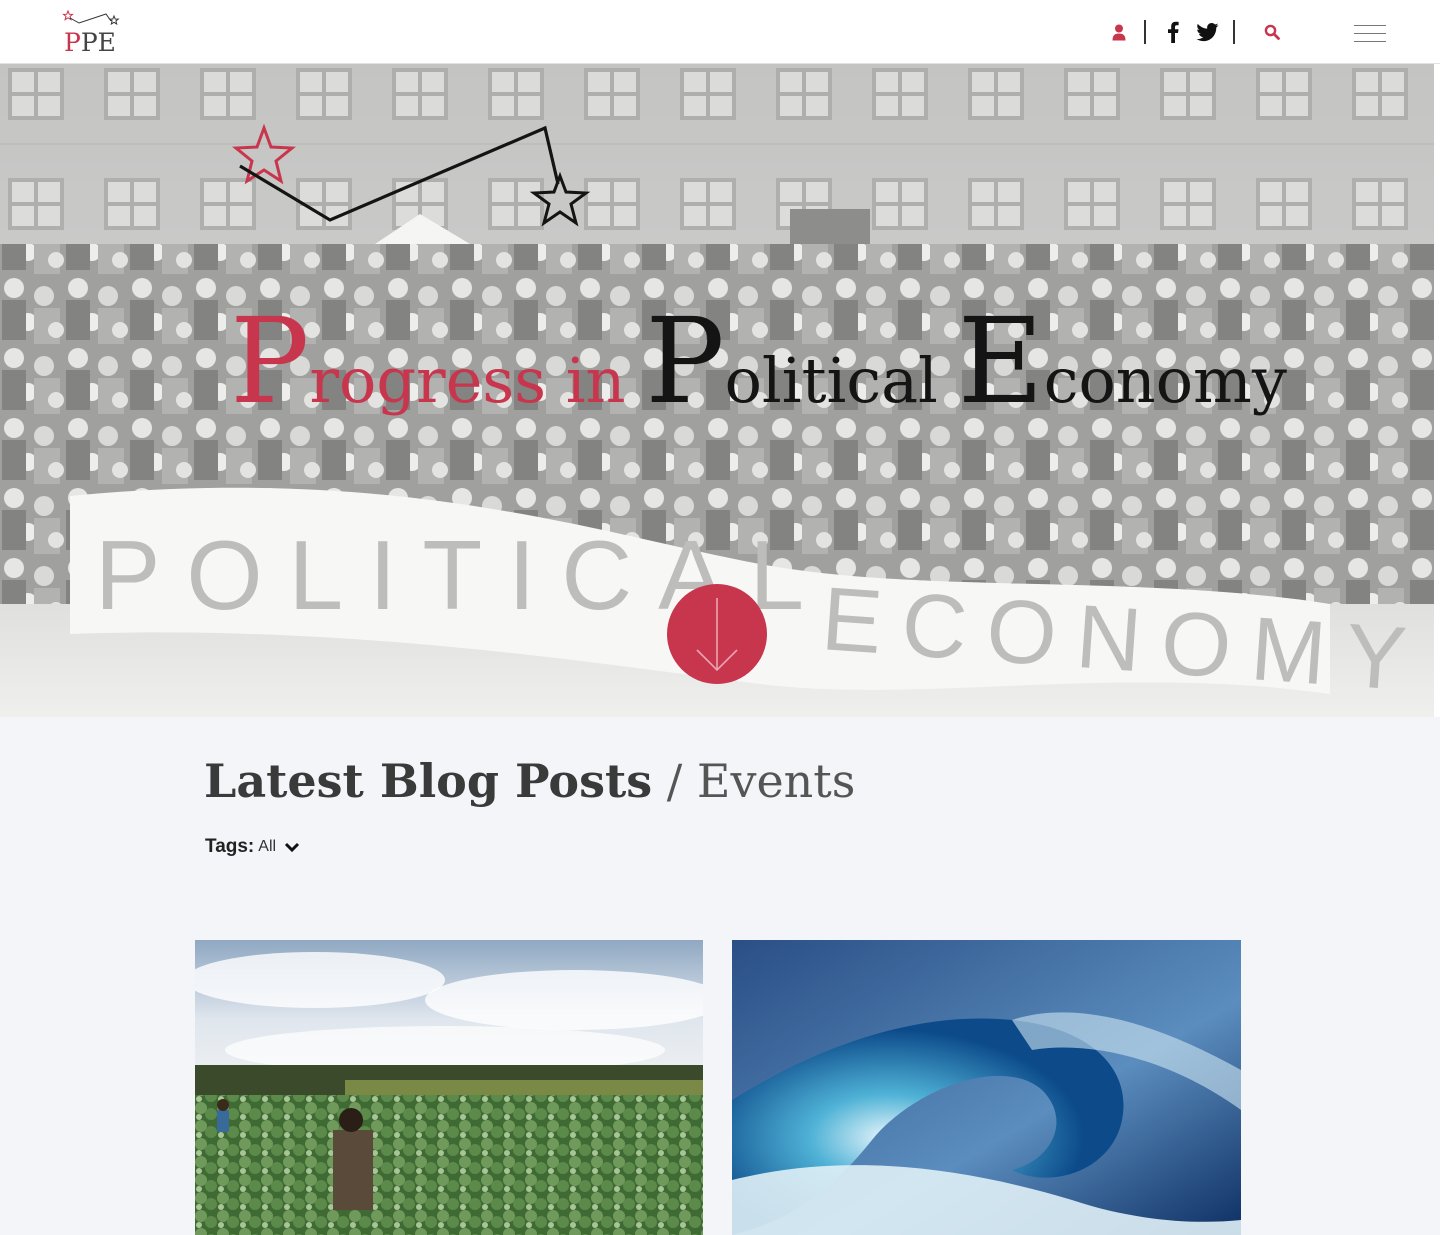  Describe the element at coordinates (720, 32) in the screenshot. I see `site-header: PPE` at that location.